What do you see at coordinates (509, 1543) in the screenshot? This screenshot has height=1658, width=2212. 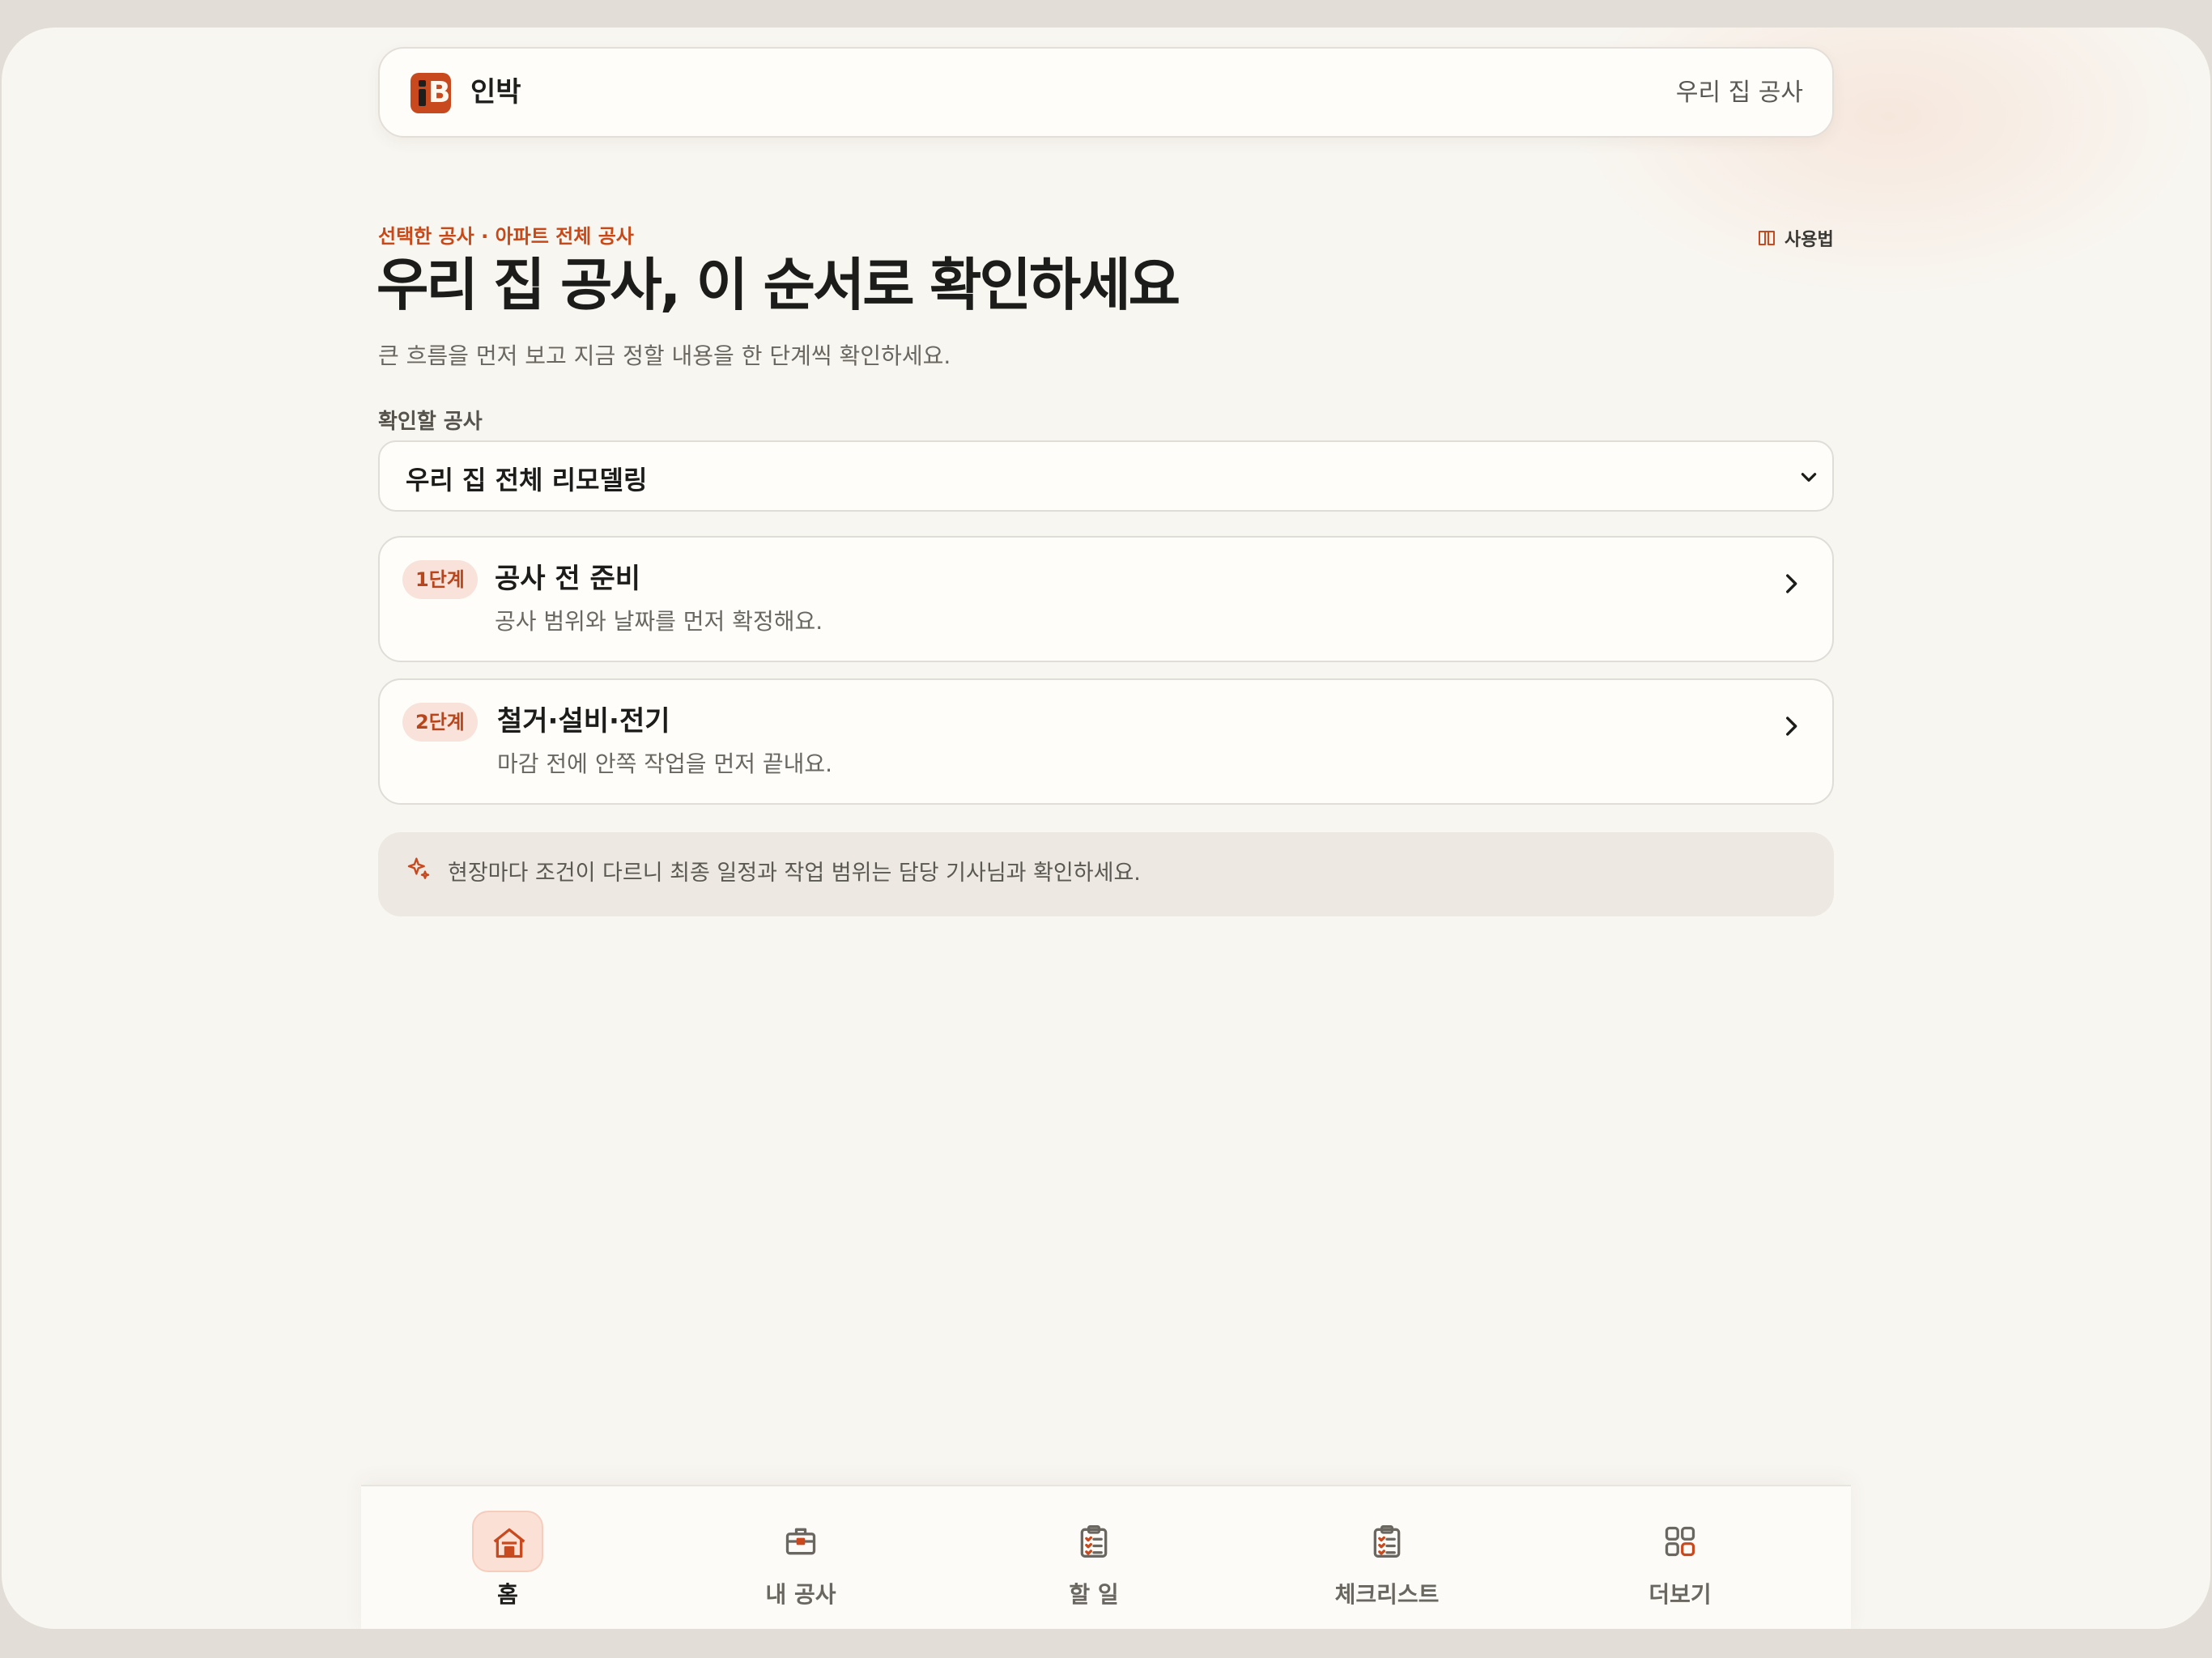 I see `home-icon` at bounding box center [509, 1543].